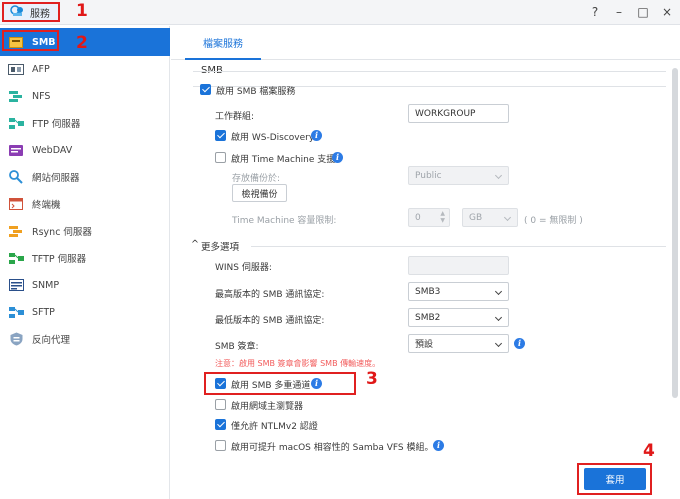 The height and width of the screenshot is (499, 680). I want to click on window-title: 服務, so click(40, 14).